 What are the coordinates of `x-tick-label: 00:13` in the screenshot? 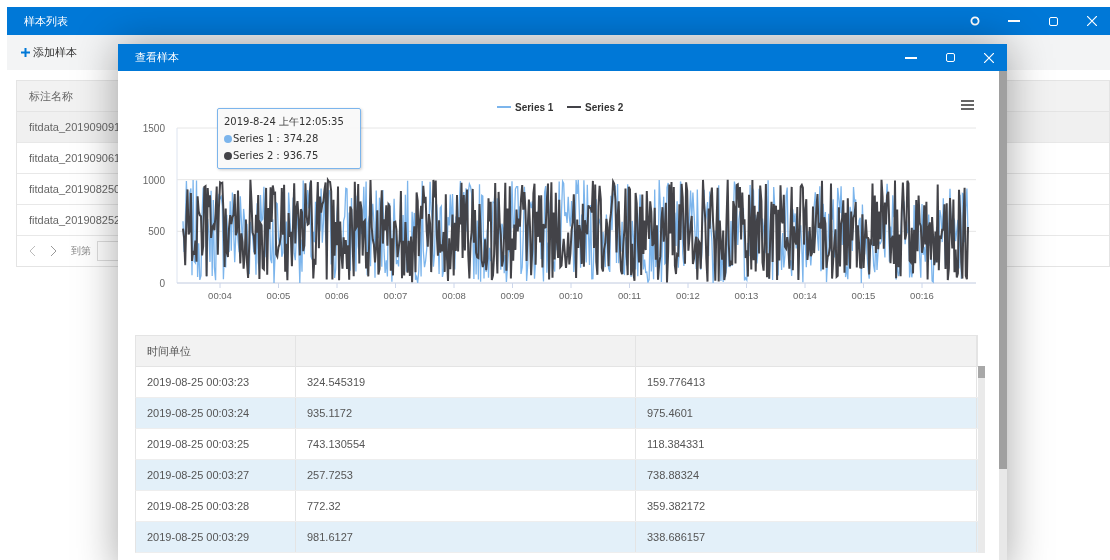 It's located at (746, 295).